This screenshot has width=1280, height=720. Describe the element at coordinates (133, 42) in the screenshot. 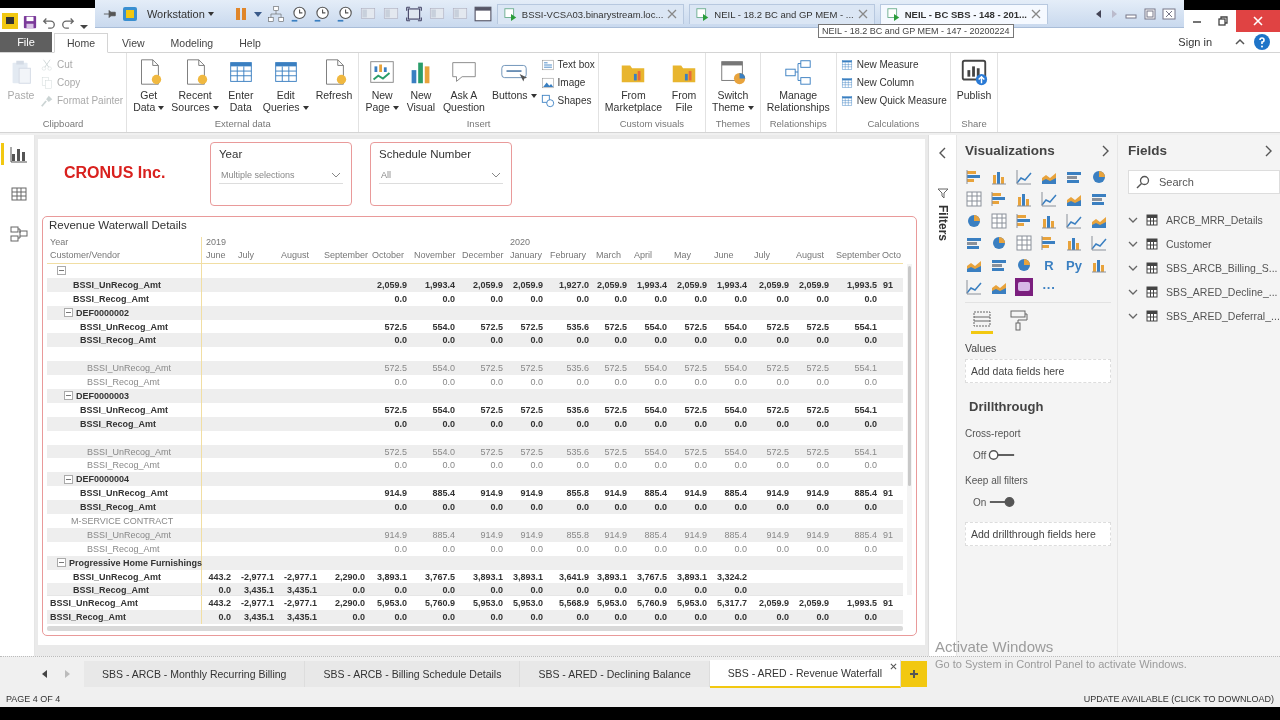

I see `ribbon-tab: View` at that location.